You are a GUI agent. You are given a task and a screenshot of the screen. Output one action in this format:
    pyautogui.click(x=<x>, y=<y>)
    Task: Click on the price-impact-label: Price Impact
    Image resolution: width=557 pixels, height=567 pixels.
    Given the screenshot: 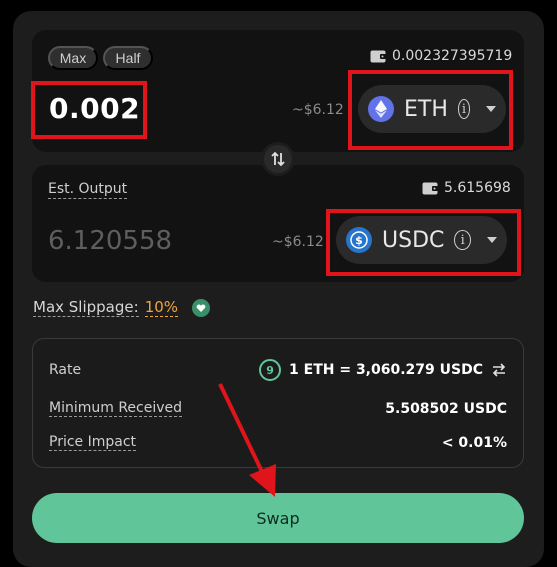 What is the action you would take?
    pyautogui.click(x=93, y=442)
    